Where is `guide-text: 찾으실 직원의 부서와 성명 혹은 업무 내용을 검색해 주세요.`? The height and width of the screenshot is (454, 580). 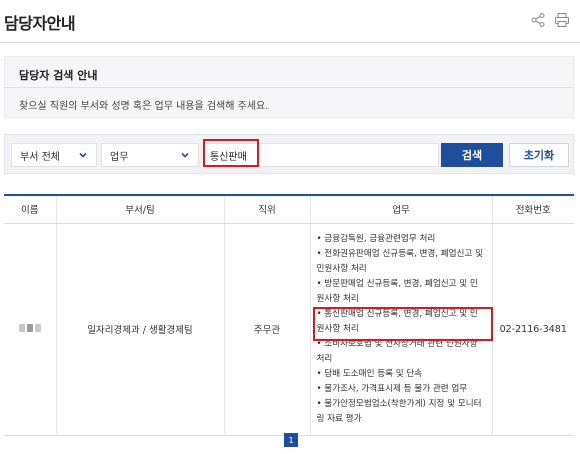 guide-text: 찾으실 직원의 부서와 성명 혹은 업무 내용을 검색해 주세요. is located at coordinates (144, 106).